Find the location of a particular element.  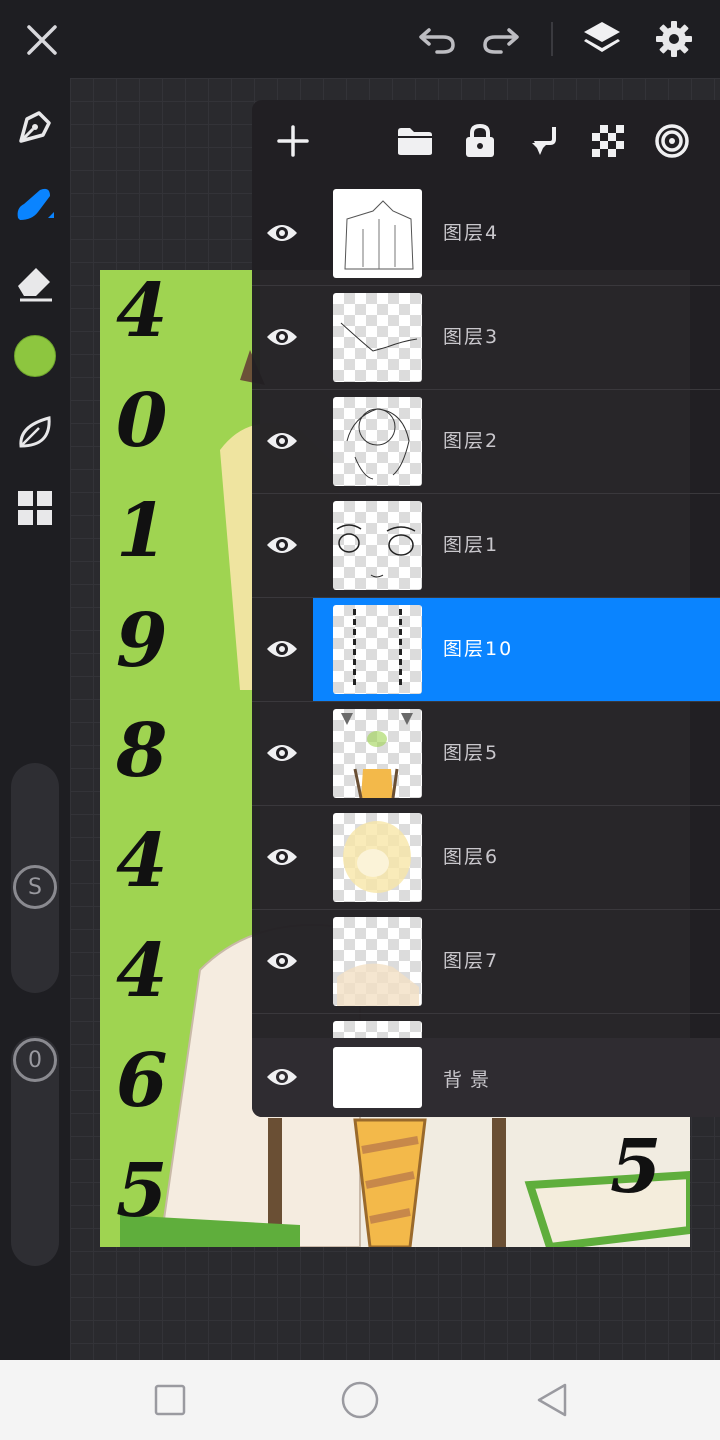

layer-name: 图层3 is located at coordinates (471, 337).